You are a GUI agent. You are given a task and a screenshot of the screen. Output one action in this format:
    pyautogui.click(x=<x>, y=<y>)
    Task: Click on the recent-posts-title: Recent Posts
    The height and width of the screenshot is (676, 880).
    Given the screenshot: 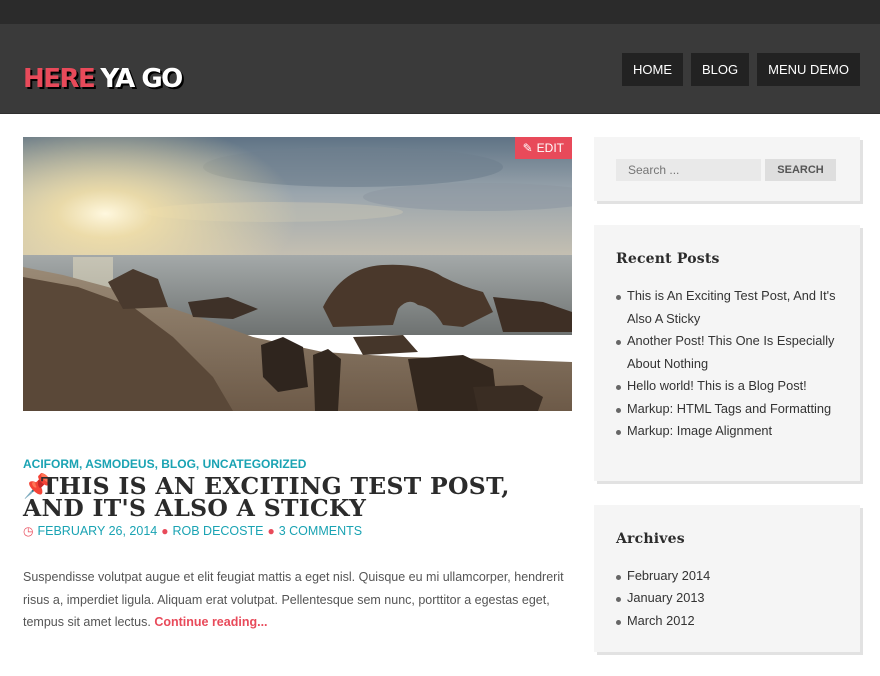 What is the action you would take?
    pyautogui.click(x=668, y=259)
    